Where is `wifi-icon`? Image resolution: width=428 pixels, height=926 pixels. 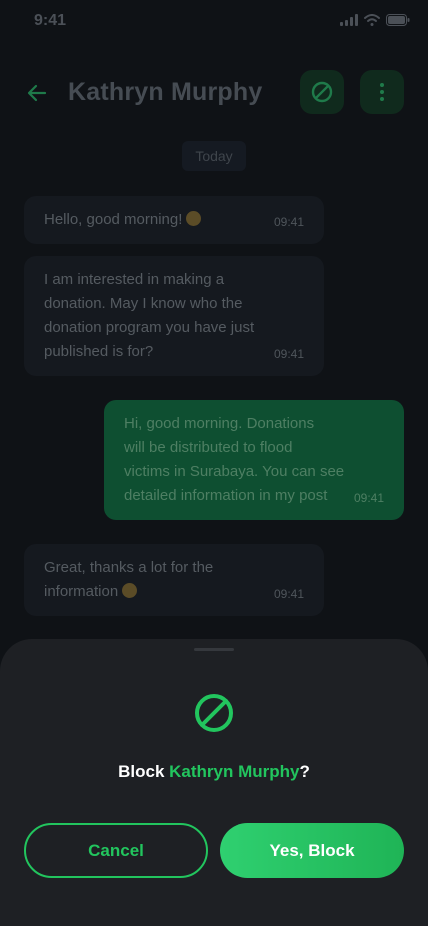 wifi-icon is located at coordinates (372, 20).